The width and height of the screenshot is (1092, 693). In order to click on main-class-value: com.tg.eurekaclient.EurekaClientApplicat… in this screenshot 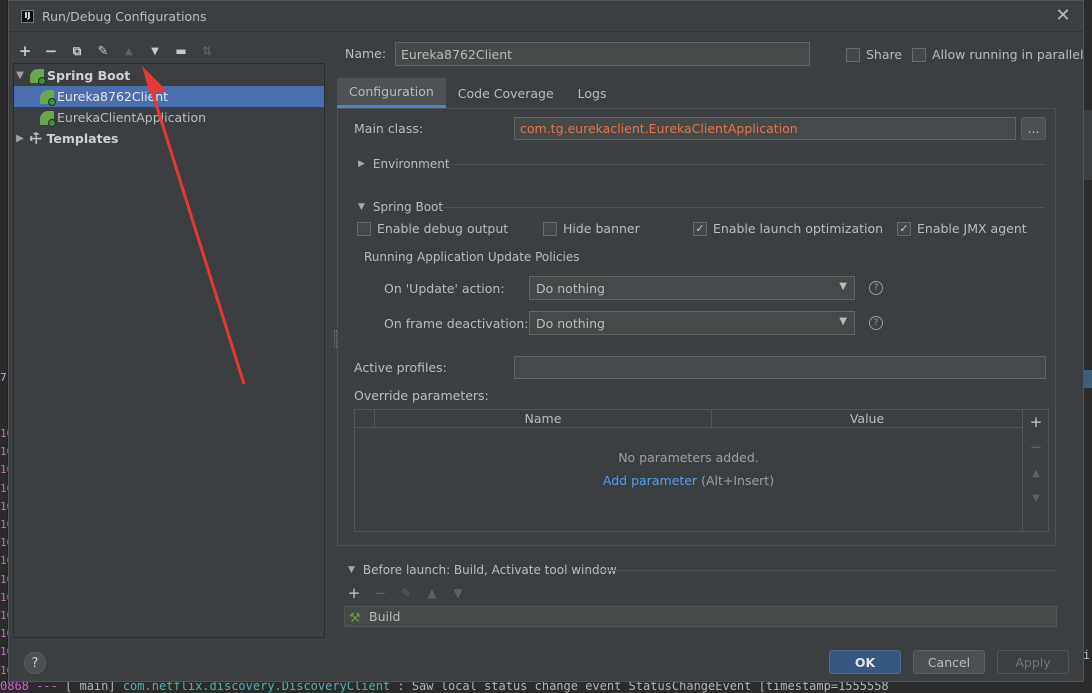, I will do `click(659, 128)`.